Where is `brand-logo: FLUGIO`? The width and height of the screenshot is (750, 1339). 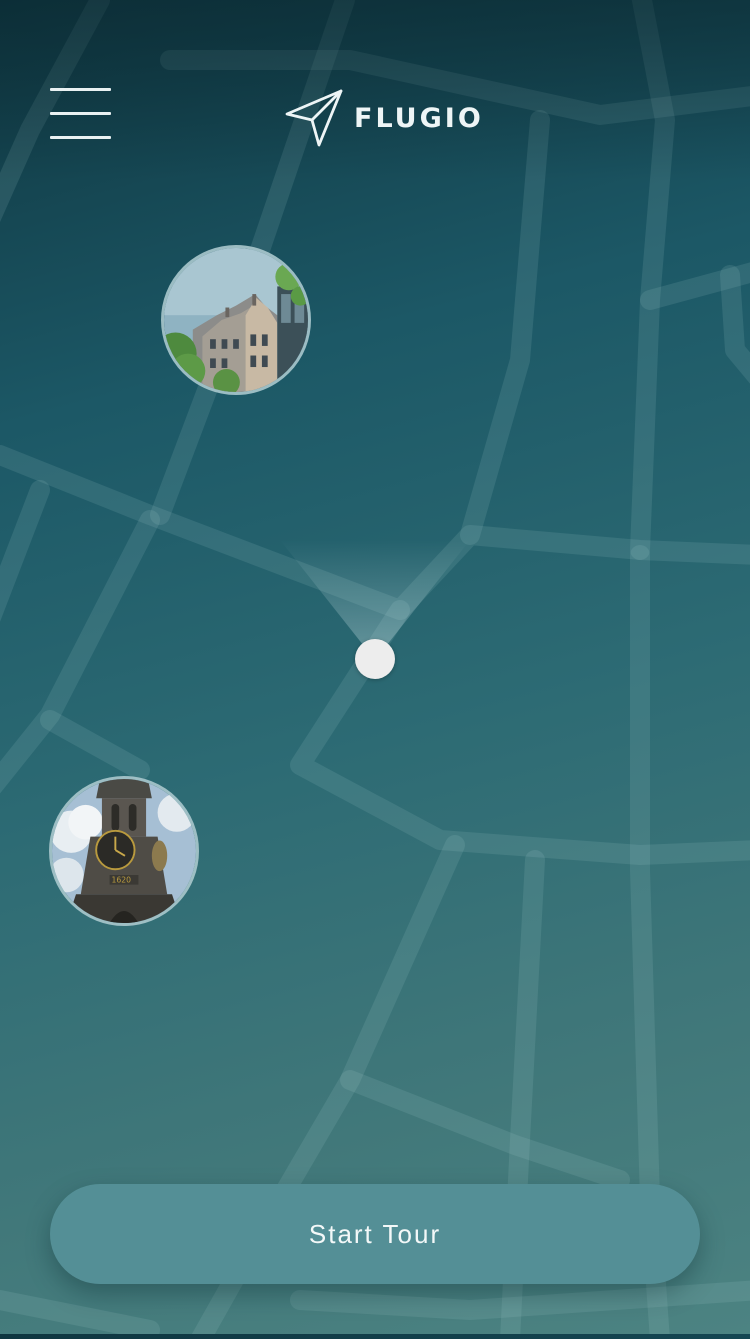
brand-logo: FLUGIO is located at coordinates (384, 118).